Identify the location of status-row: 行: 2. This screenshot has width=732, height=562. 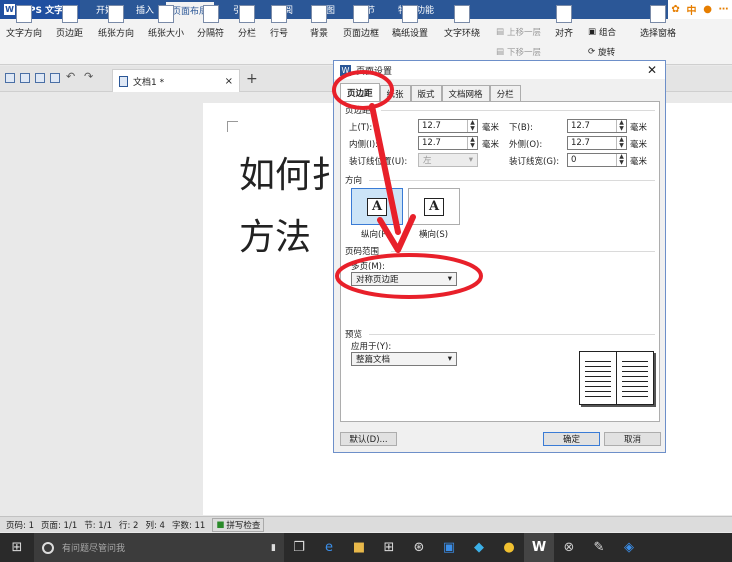
(128, 525).